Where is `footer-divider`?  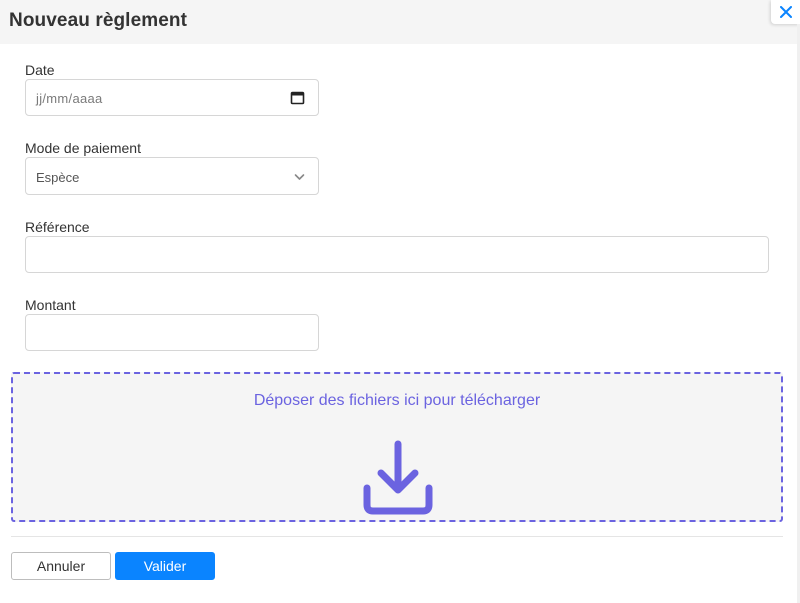 footer-divider is located at coordinates (397, 536).